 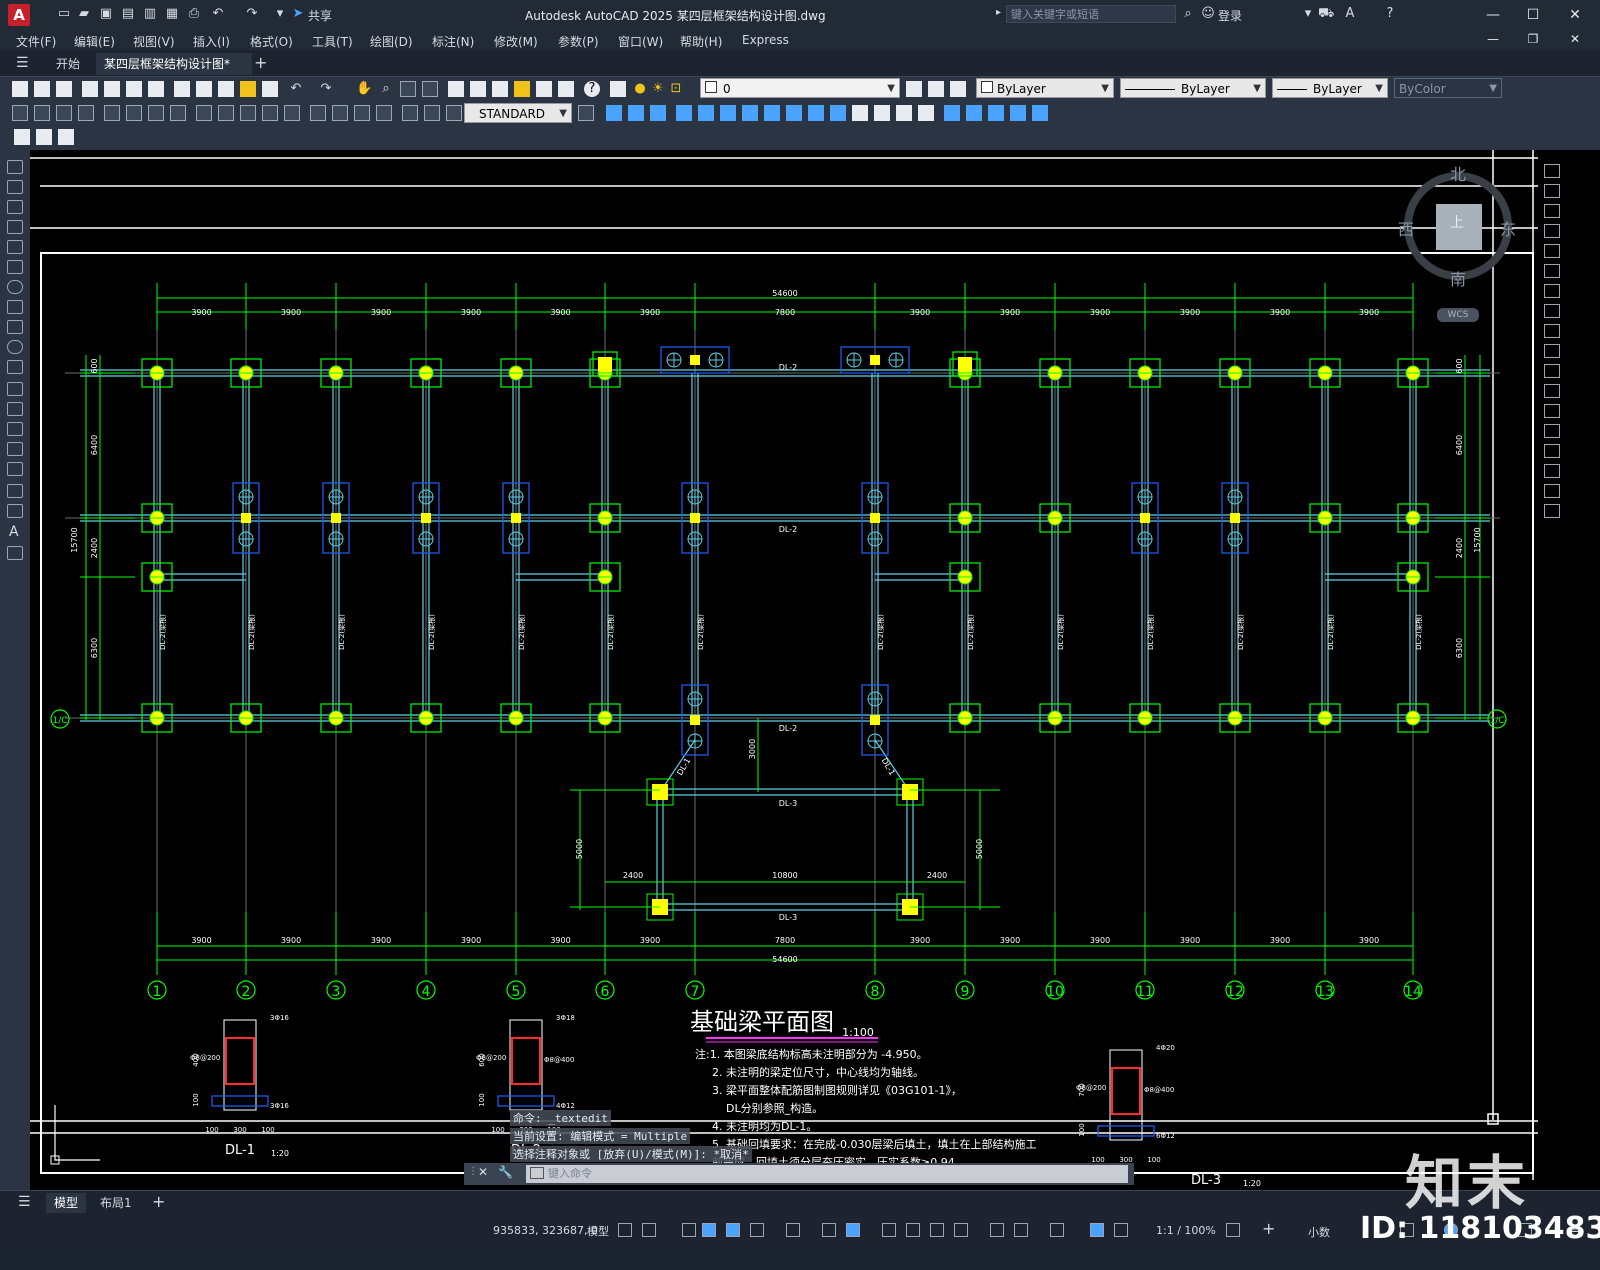 I want to click on publish-3d-icon, so click(x=156, y=89).